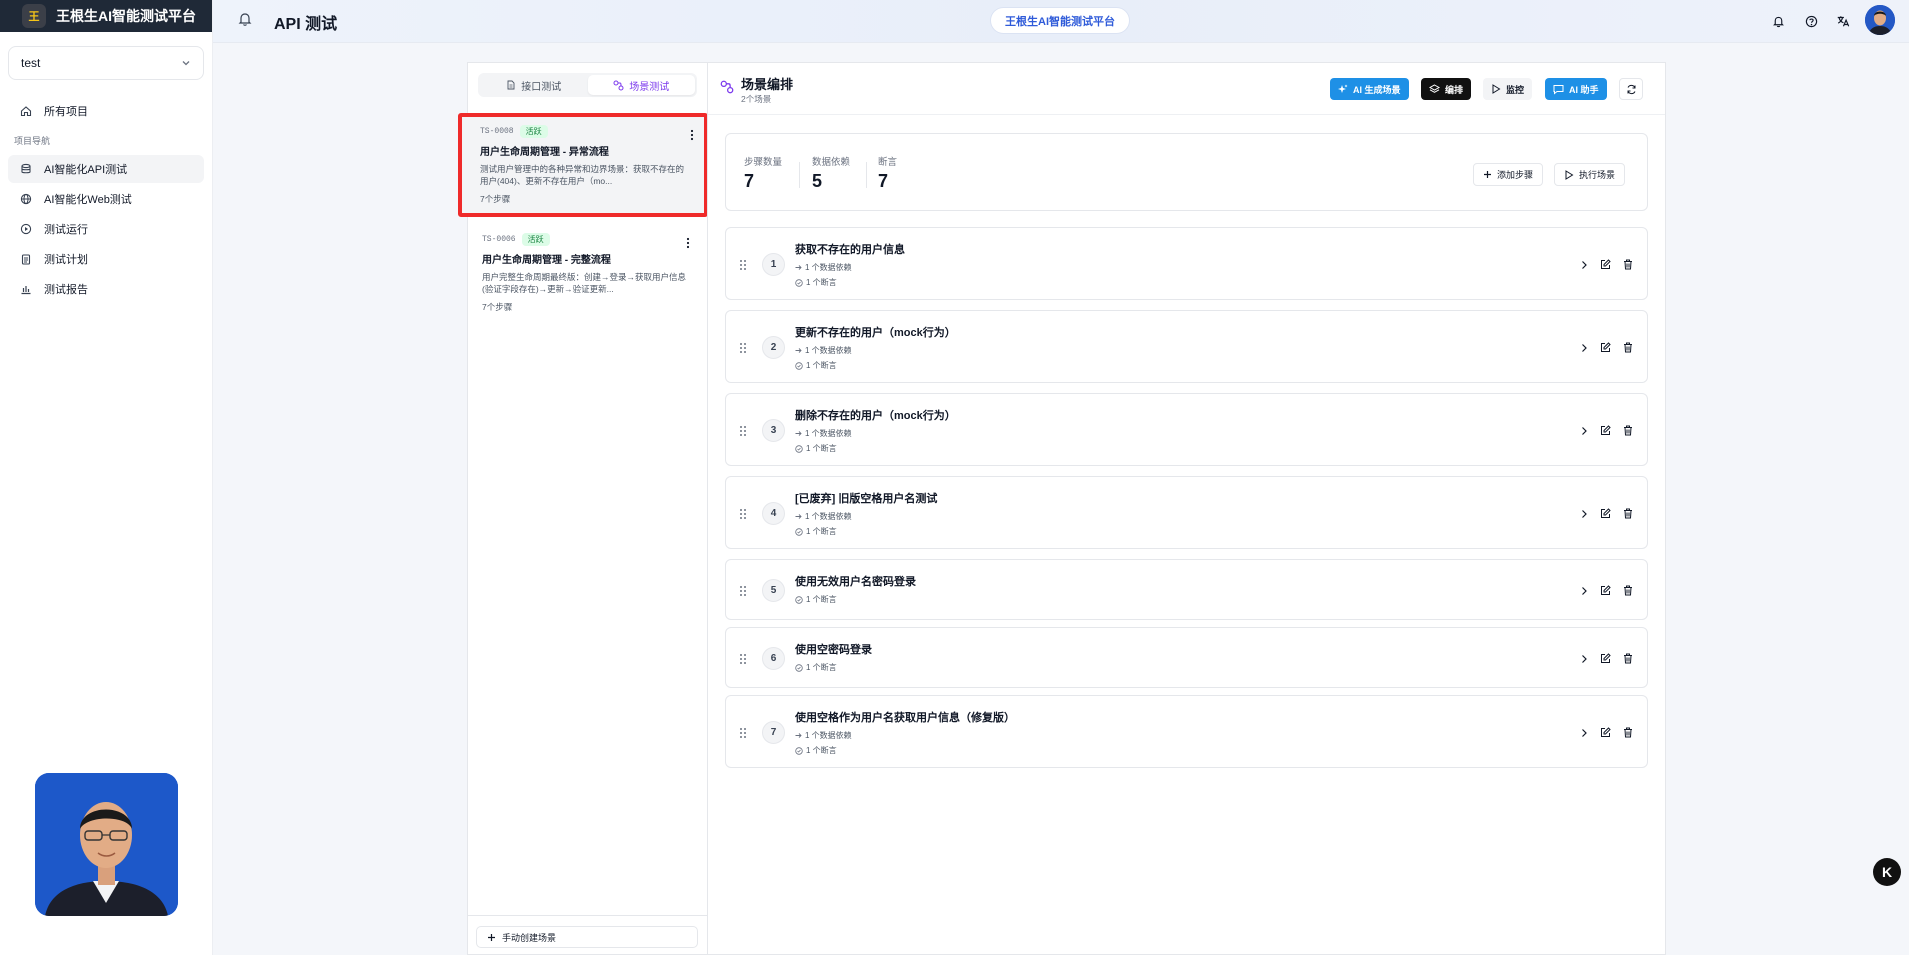  What do you see at coordinates (106, 63) in the screenshot?
I see `project-select: test` at bounding box center [106, 63].